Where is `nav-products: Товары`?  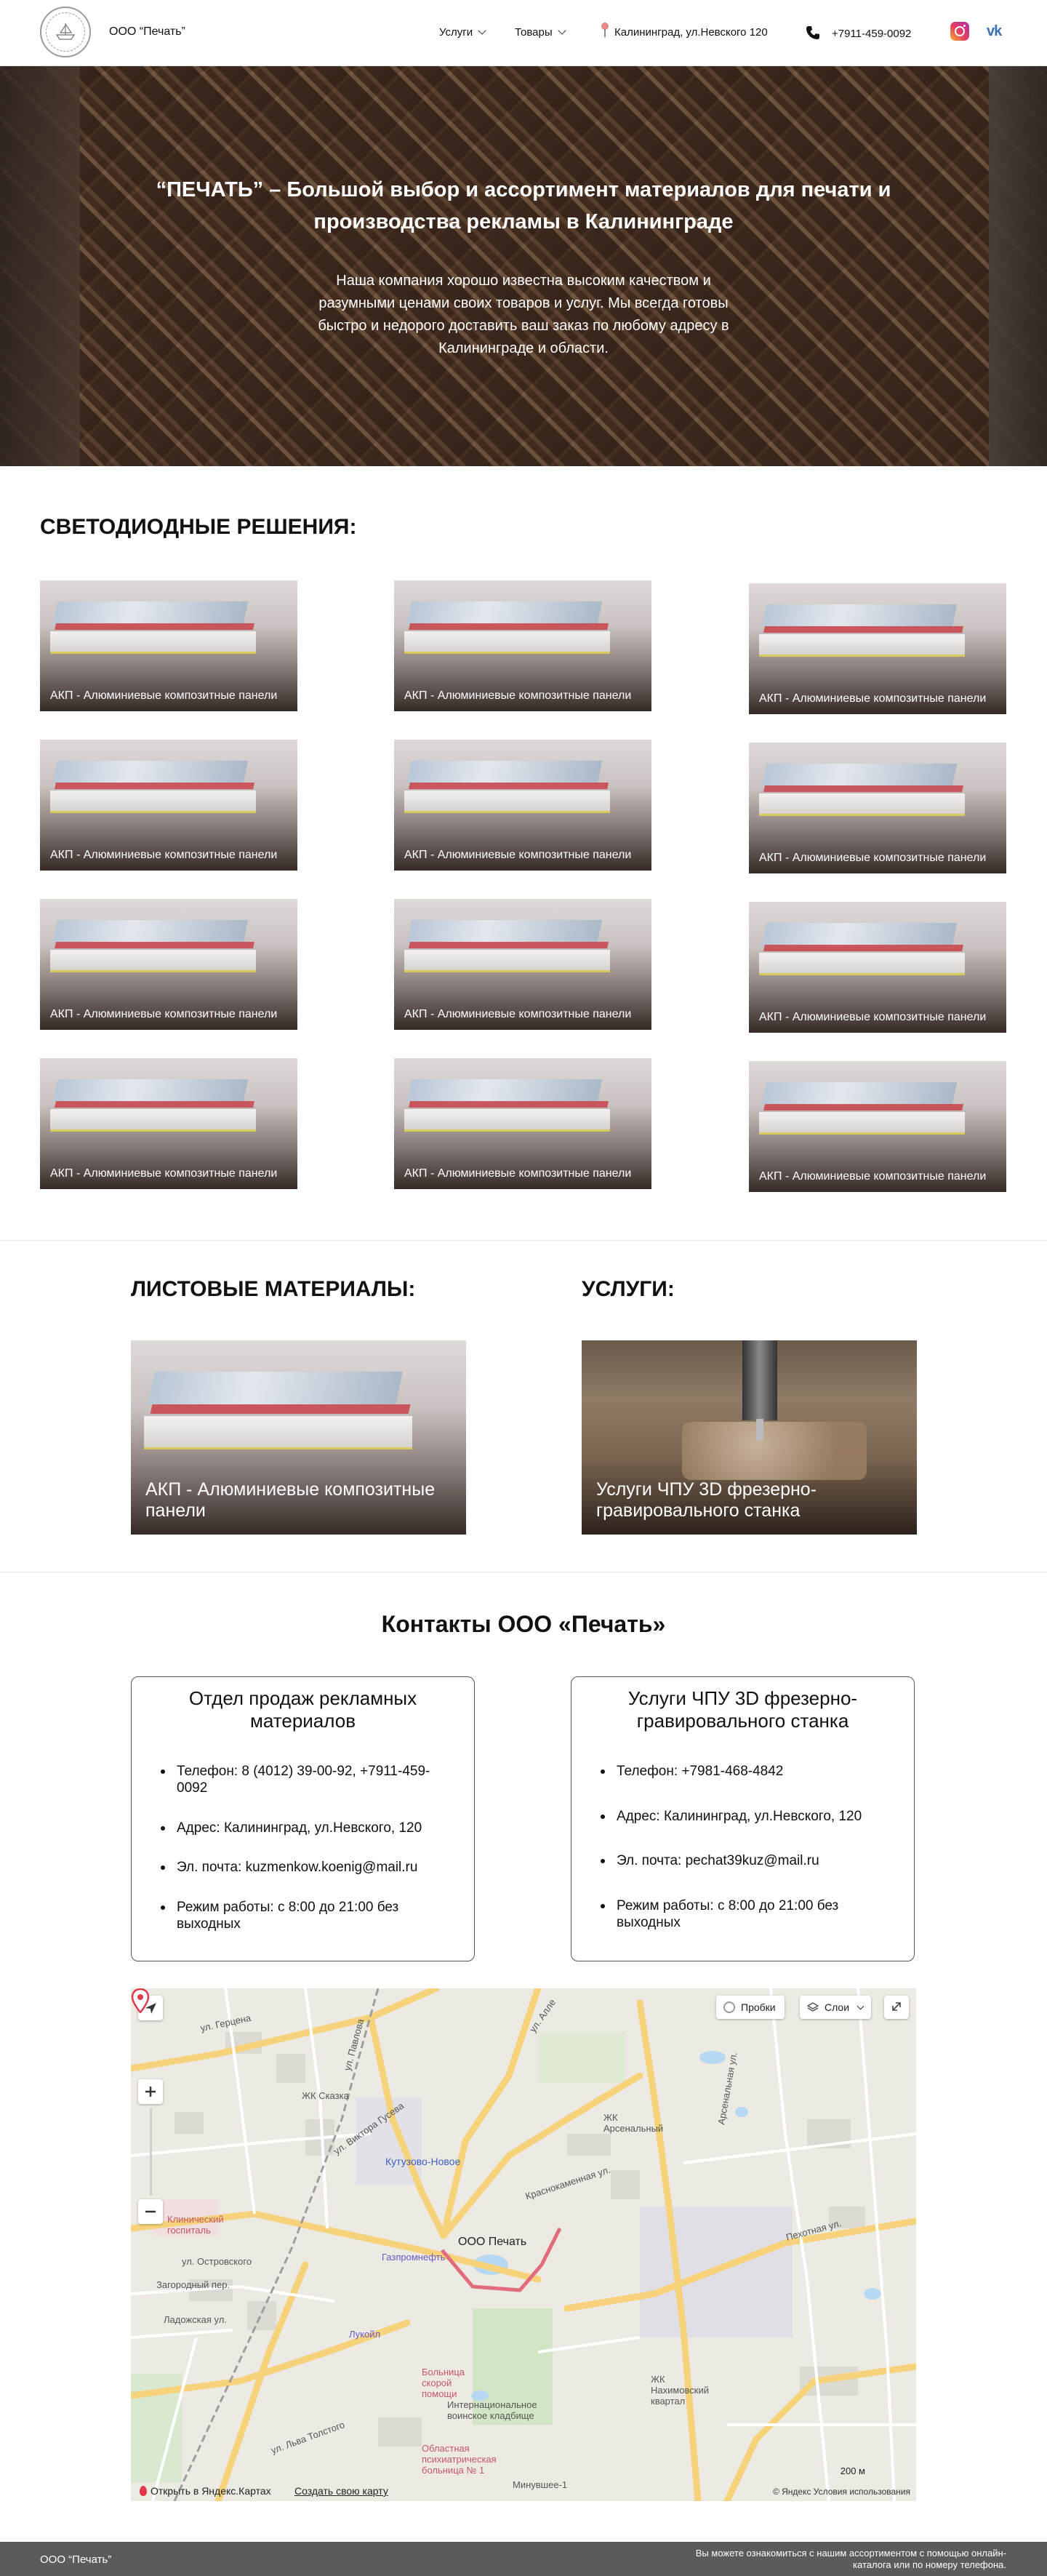
nav-products: Товары is located at coordinates (540, 32).